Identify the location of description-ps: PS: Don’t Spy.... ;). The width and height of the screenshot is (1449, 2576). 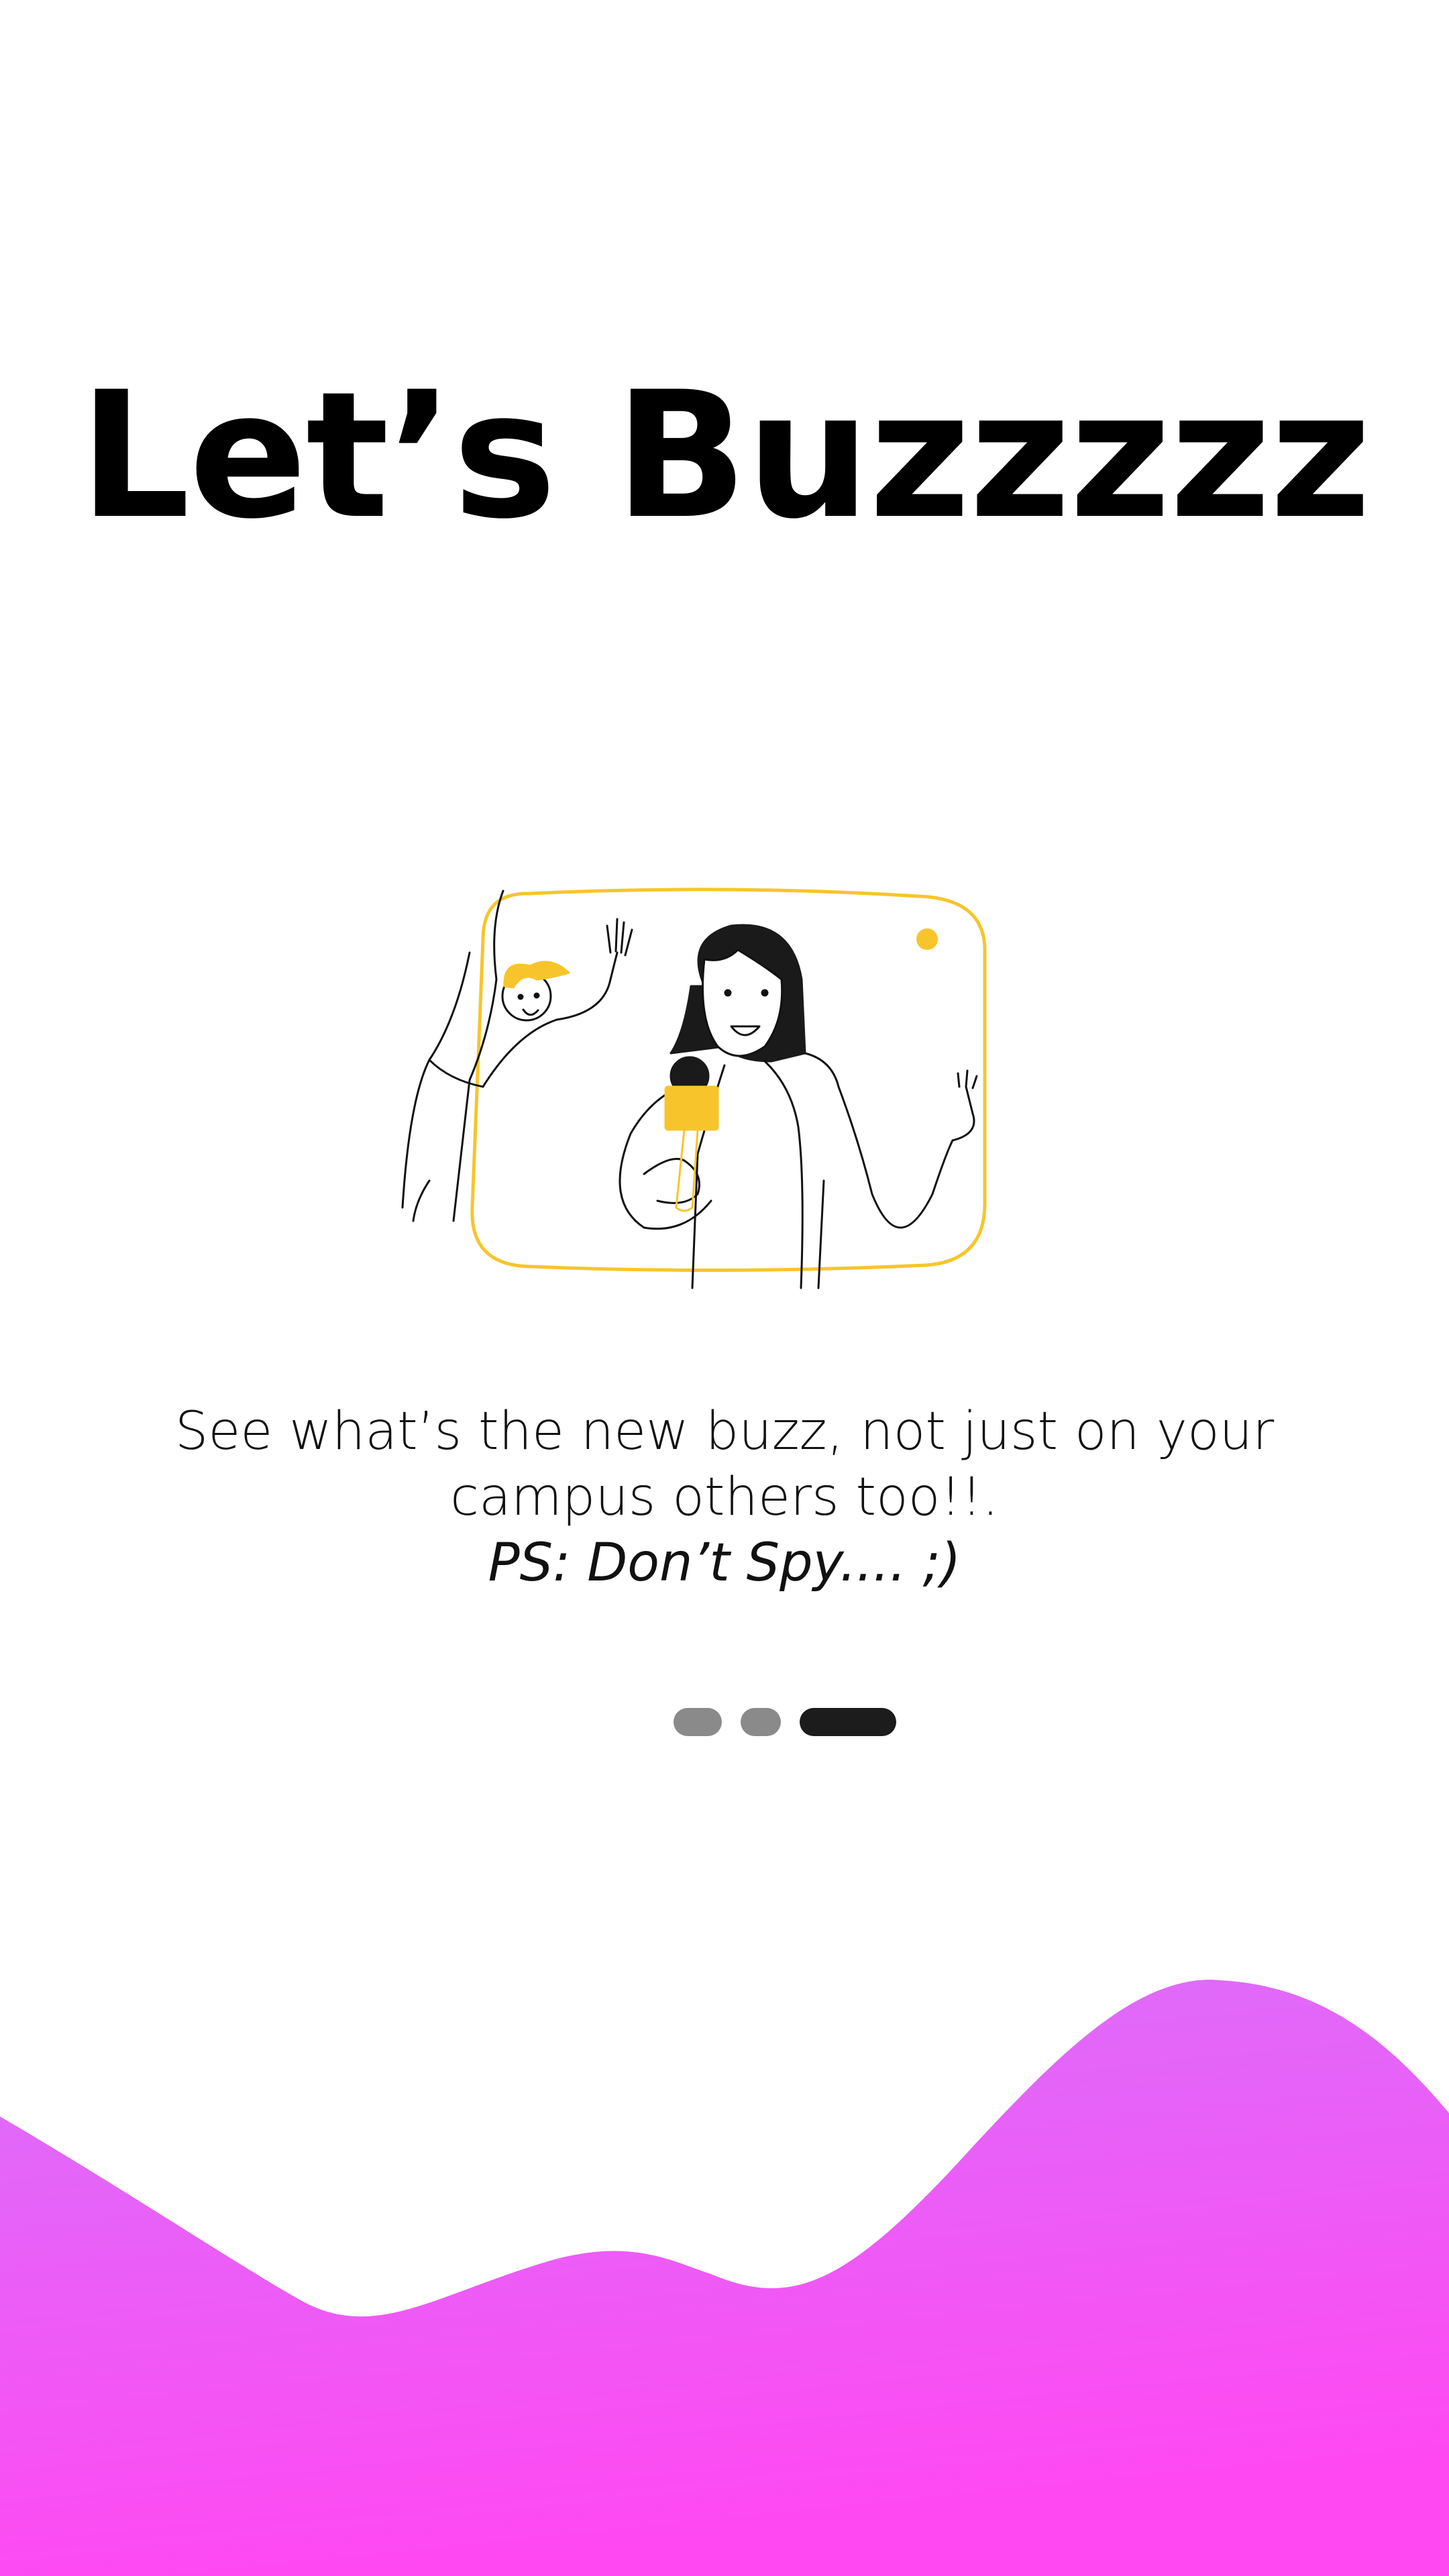
(724, 1563).